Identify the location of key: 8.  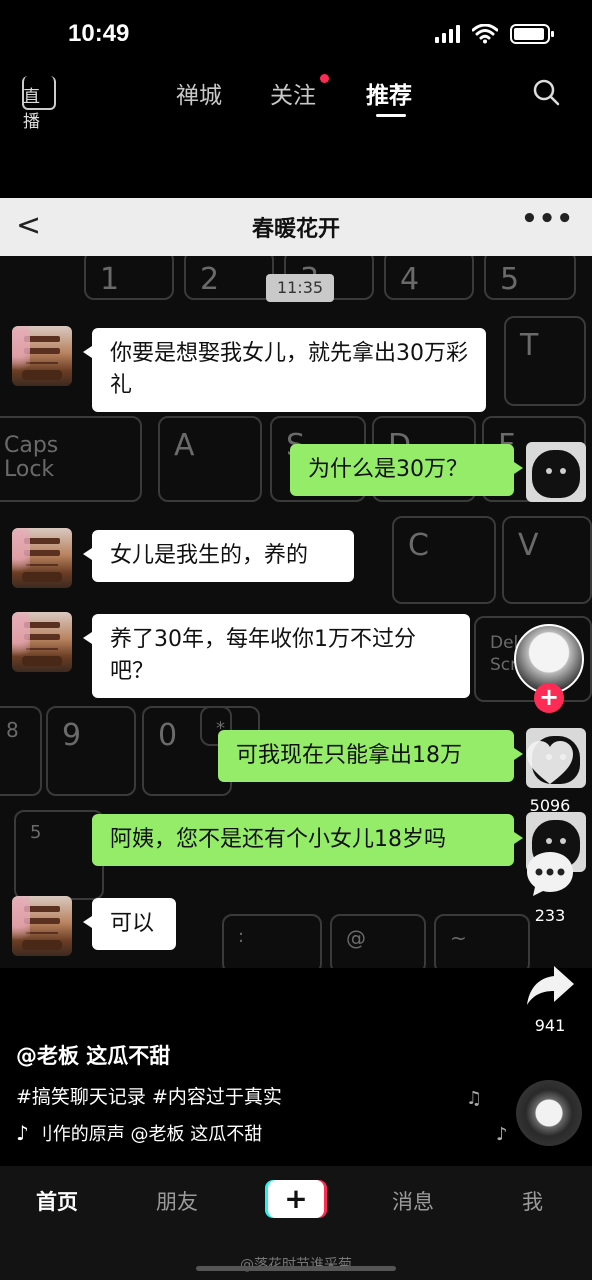
(12, 730).